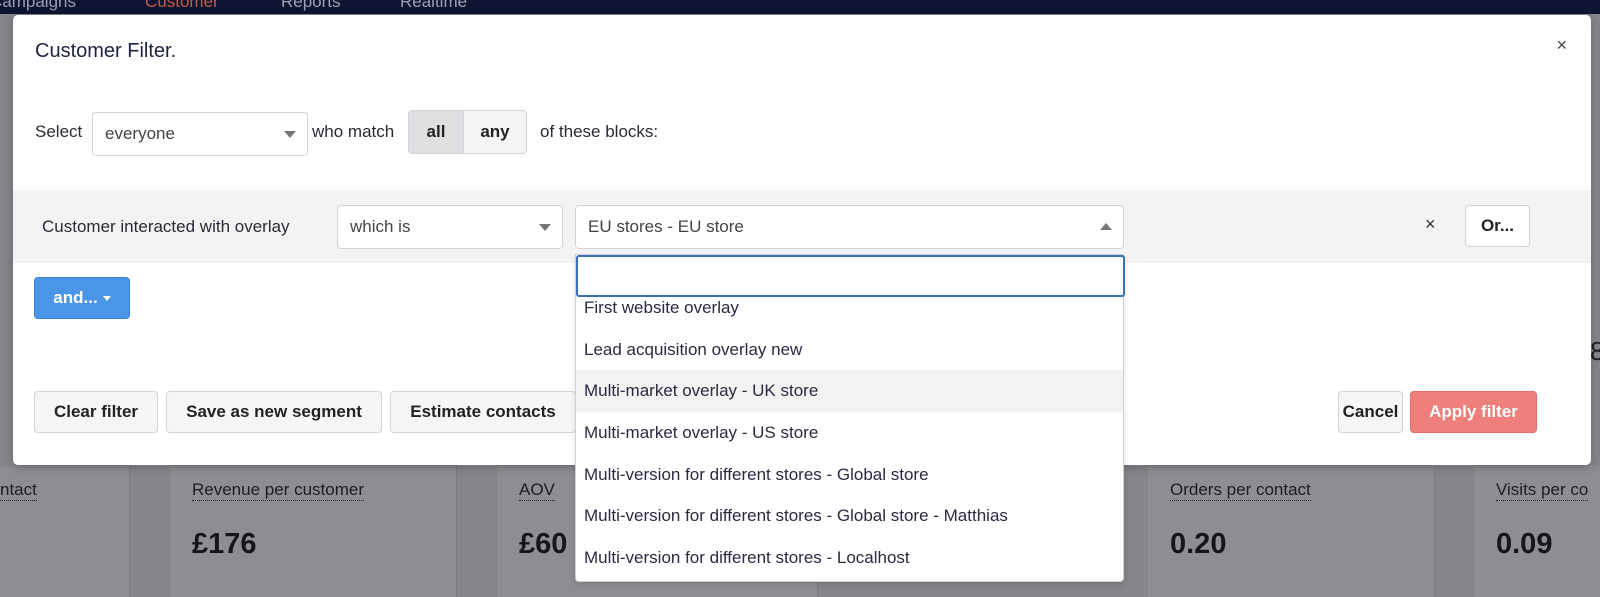 The width and height of the screenshot is (1600, 597). Describe the element at coordinates (1291, 531) in the screenshot. I see `stat-card-orders: Orders per contact 0.20` at that location.